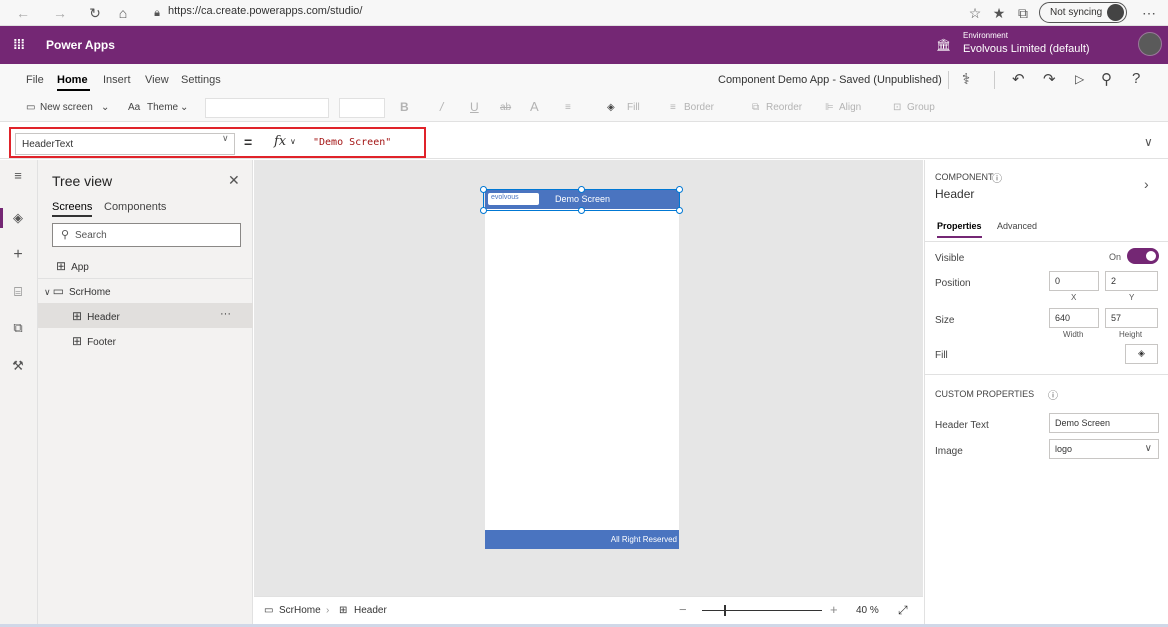 The width and height of the screenshot is (1168, 627). I want to click on font-family-select, so click(267, 108).